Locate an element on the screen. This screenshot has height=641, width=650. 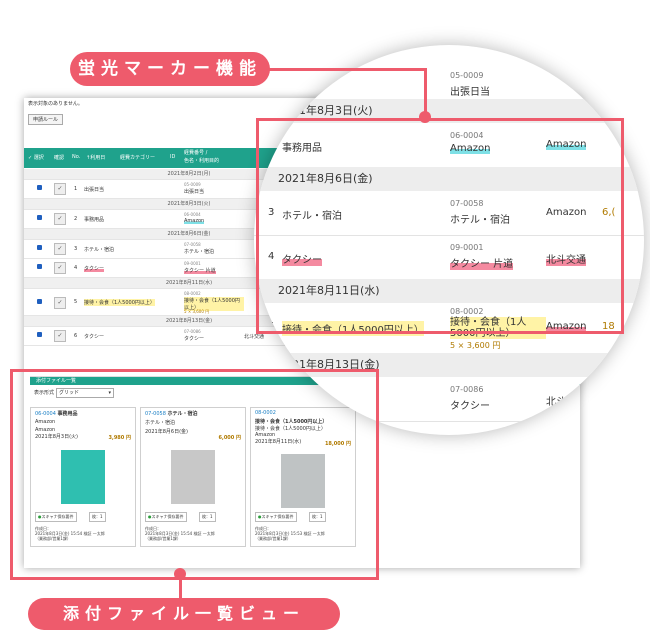
row-name: Amazon is located at coordinates (194, 221).